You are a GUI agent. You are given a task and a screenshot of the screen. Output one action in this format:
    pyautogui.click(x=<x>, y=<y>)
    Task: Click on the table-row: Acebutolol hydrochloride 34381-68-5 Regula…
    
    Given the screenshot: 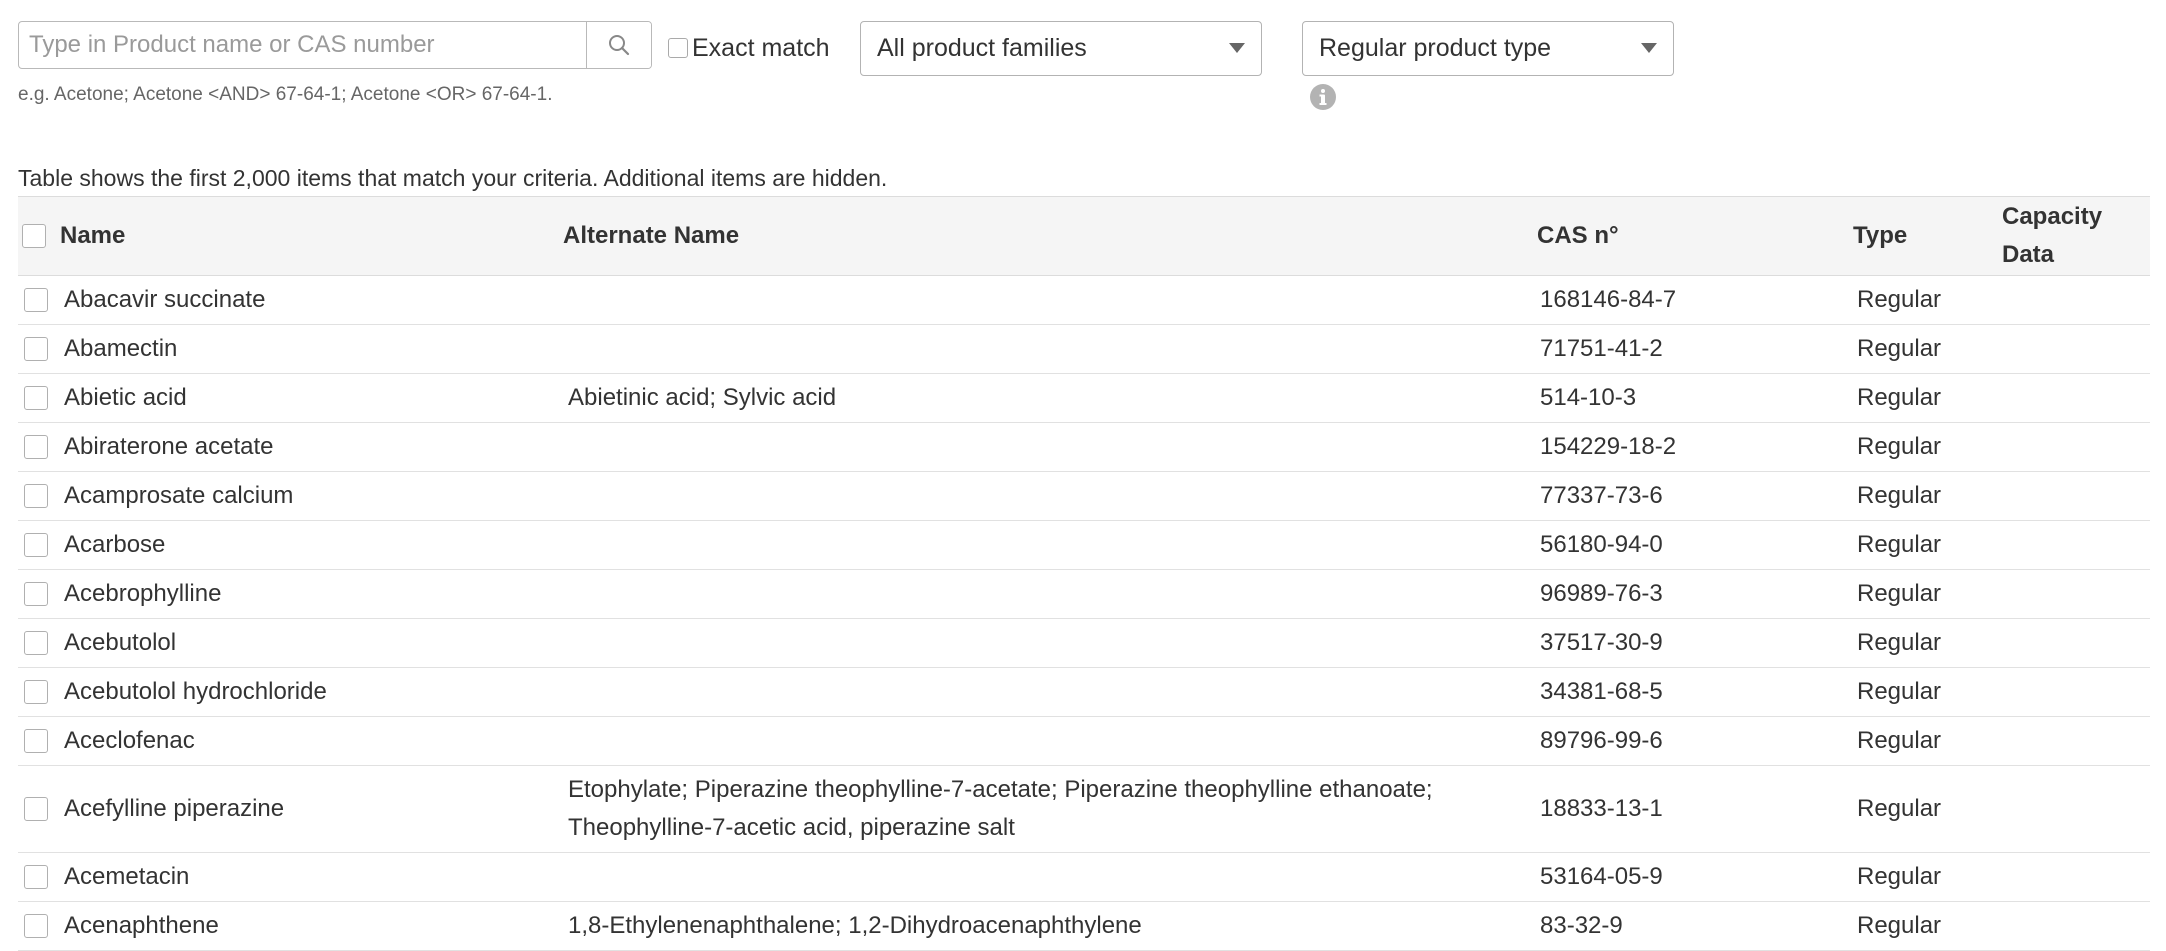 What is the action you would take?
    pyautogui.click(x=1084, y=692)
    